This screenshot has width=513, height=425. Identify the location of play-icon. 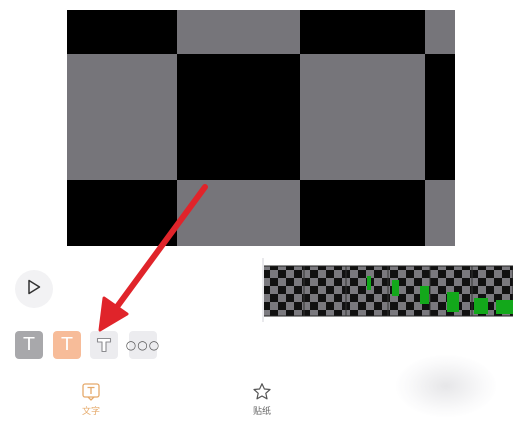
(34, 289).